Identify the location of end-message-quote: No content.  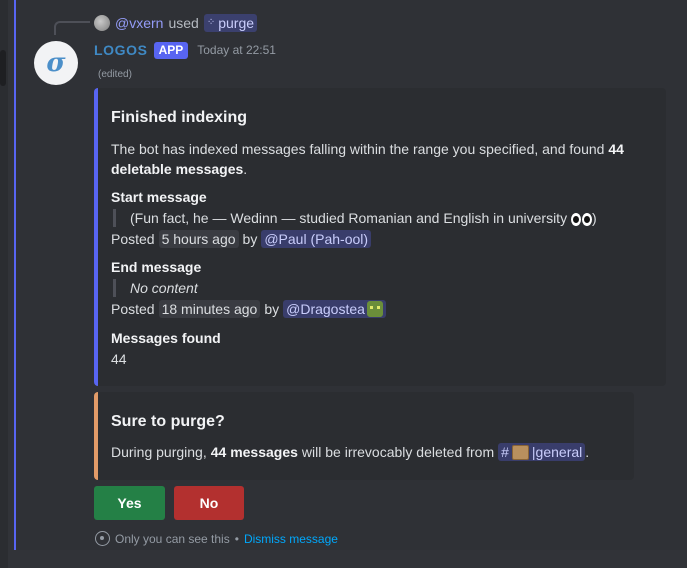
(155, 288).